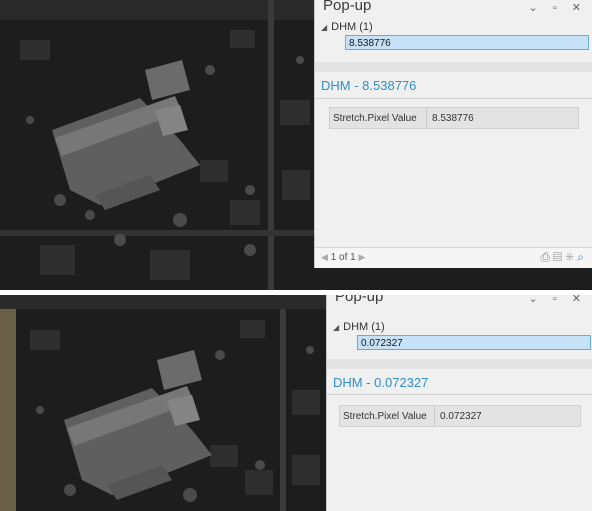  Describe the element at coordinates (559, 257) in the screenshot. I see `export-icon: ▤` at that location.